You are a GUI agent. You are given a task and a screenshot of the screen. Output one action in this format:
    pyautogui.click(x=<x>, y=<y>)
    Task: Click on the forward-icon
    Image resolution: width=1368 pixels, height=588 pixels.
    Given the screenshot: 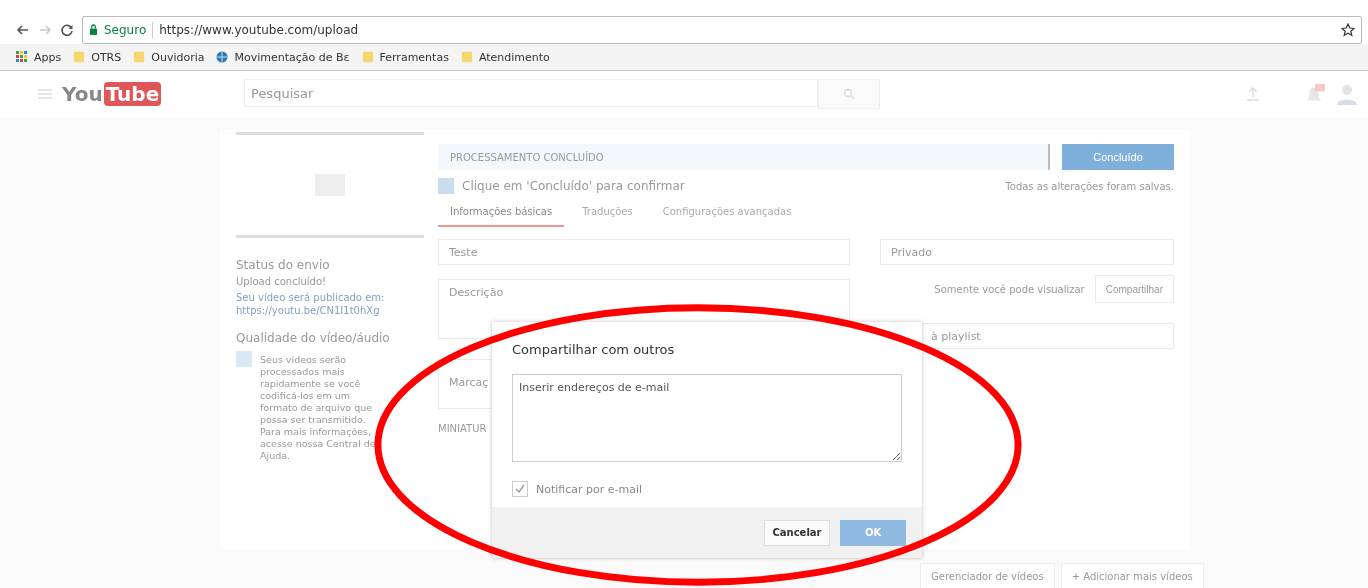 What is the action you would take?
    pyautogui.click(x=45, y=29)
    